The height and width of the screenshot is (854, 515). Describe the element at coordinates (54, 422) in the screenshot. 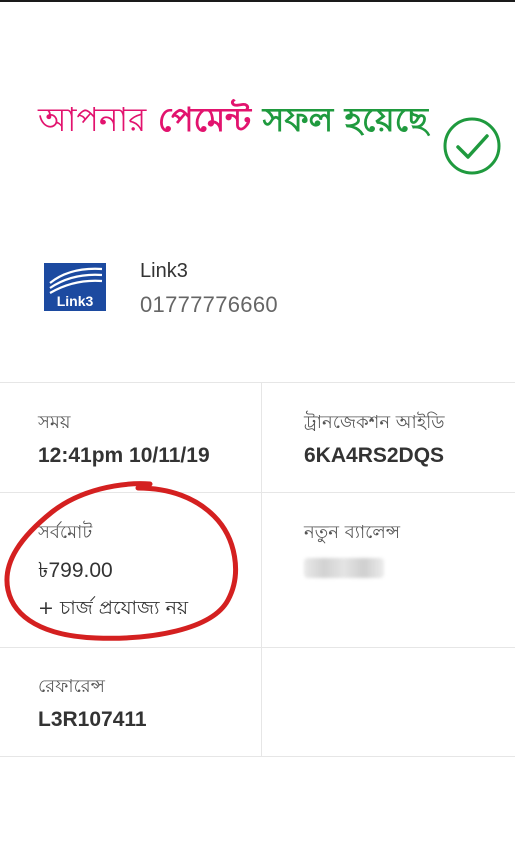

I see `time-label: সময়` at that location.